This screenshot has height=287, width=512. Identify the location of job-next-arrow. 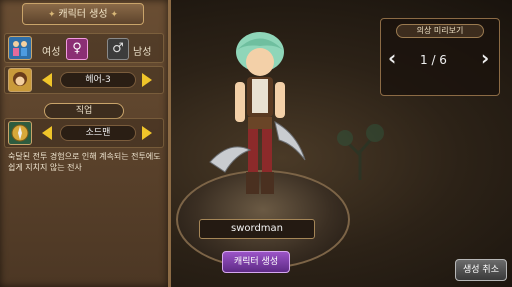
(147, 133).